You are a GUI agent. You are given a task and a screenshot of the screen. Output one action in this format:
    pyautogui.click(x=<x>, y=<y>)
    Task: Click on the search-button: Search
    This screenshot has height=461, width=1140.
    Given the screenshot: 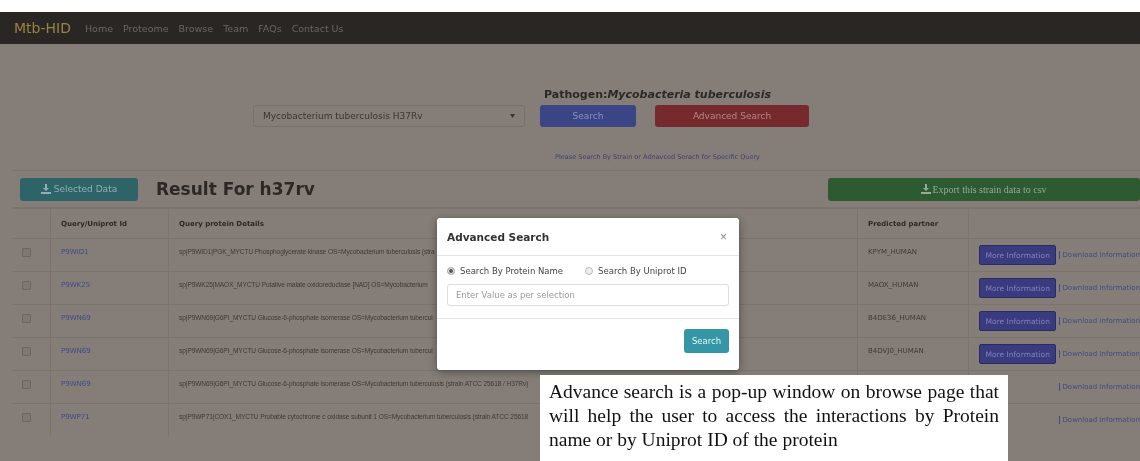 What is the action you would take?
    pyautogui.click(x=588, y=116)
    